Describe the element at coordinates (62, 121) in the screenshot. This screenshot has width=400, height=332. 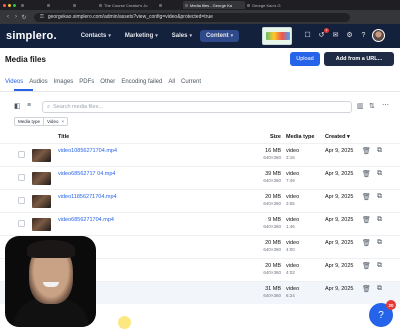
I see `remove-filter-icon: ×` at that location.